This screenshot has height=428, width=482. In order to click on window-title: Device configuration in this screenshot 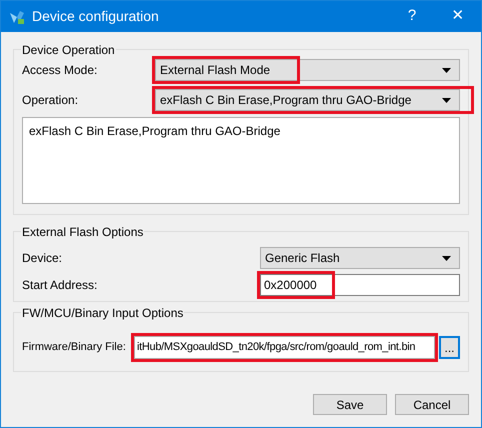, I will do `click(95, 16)`.